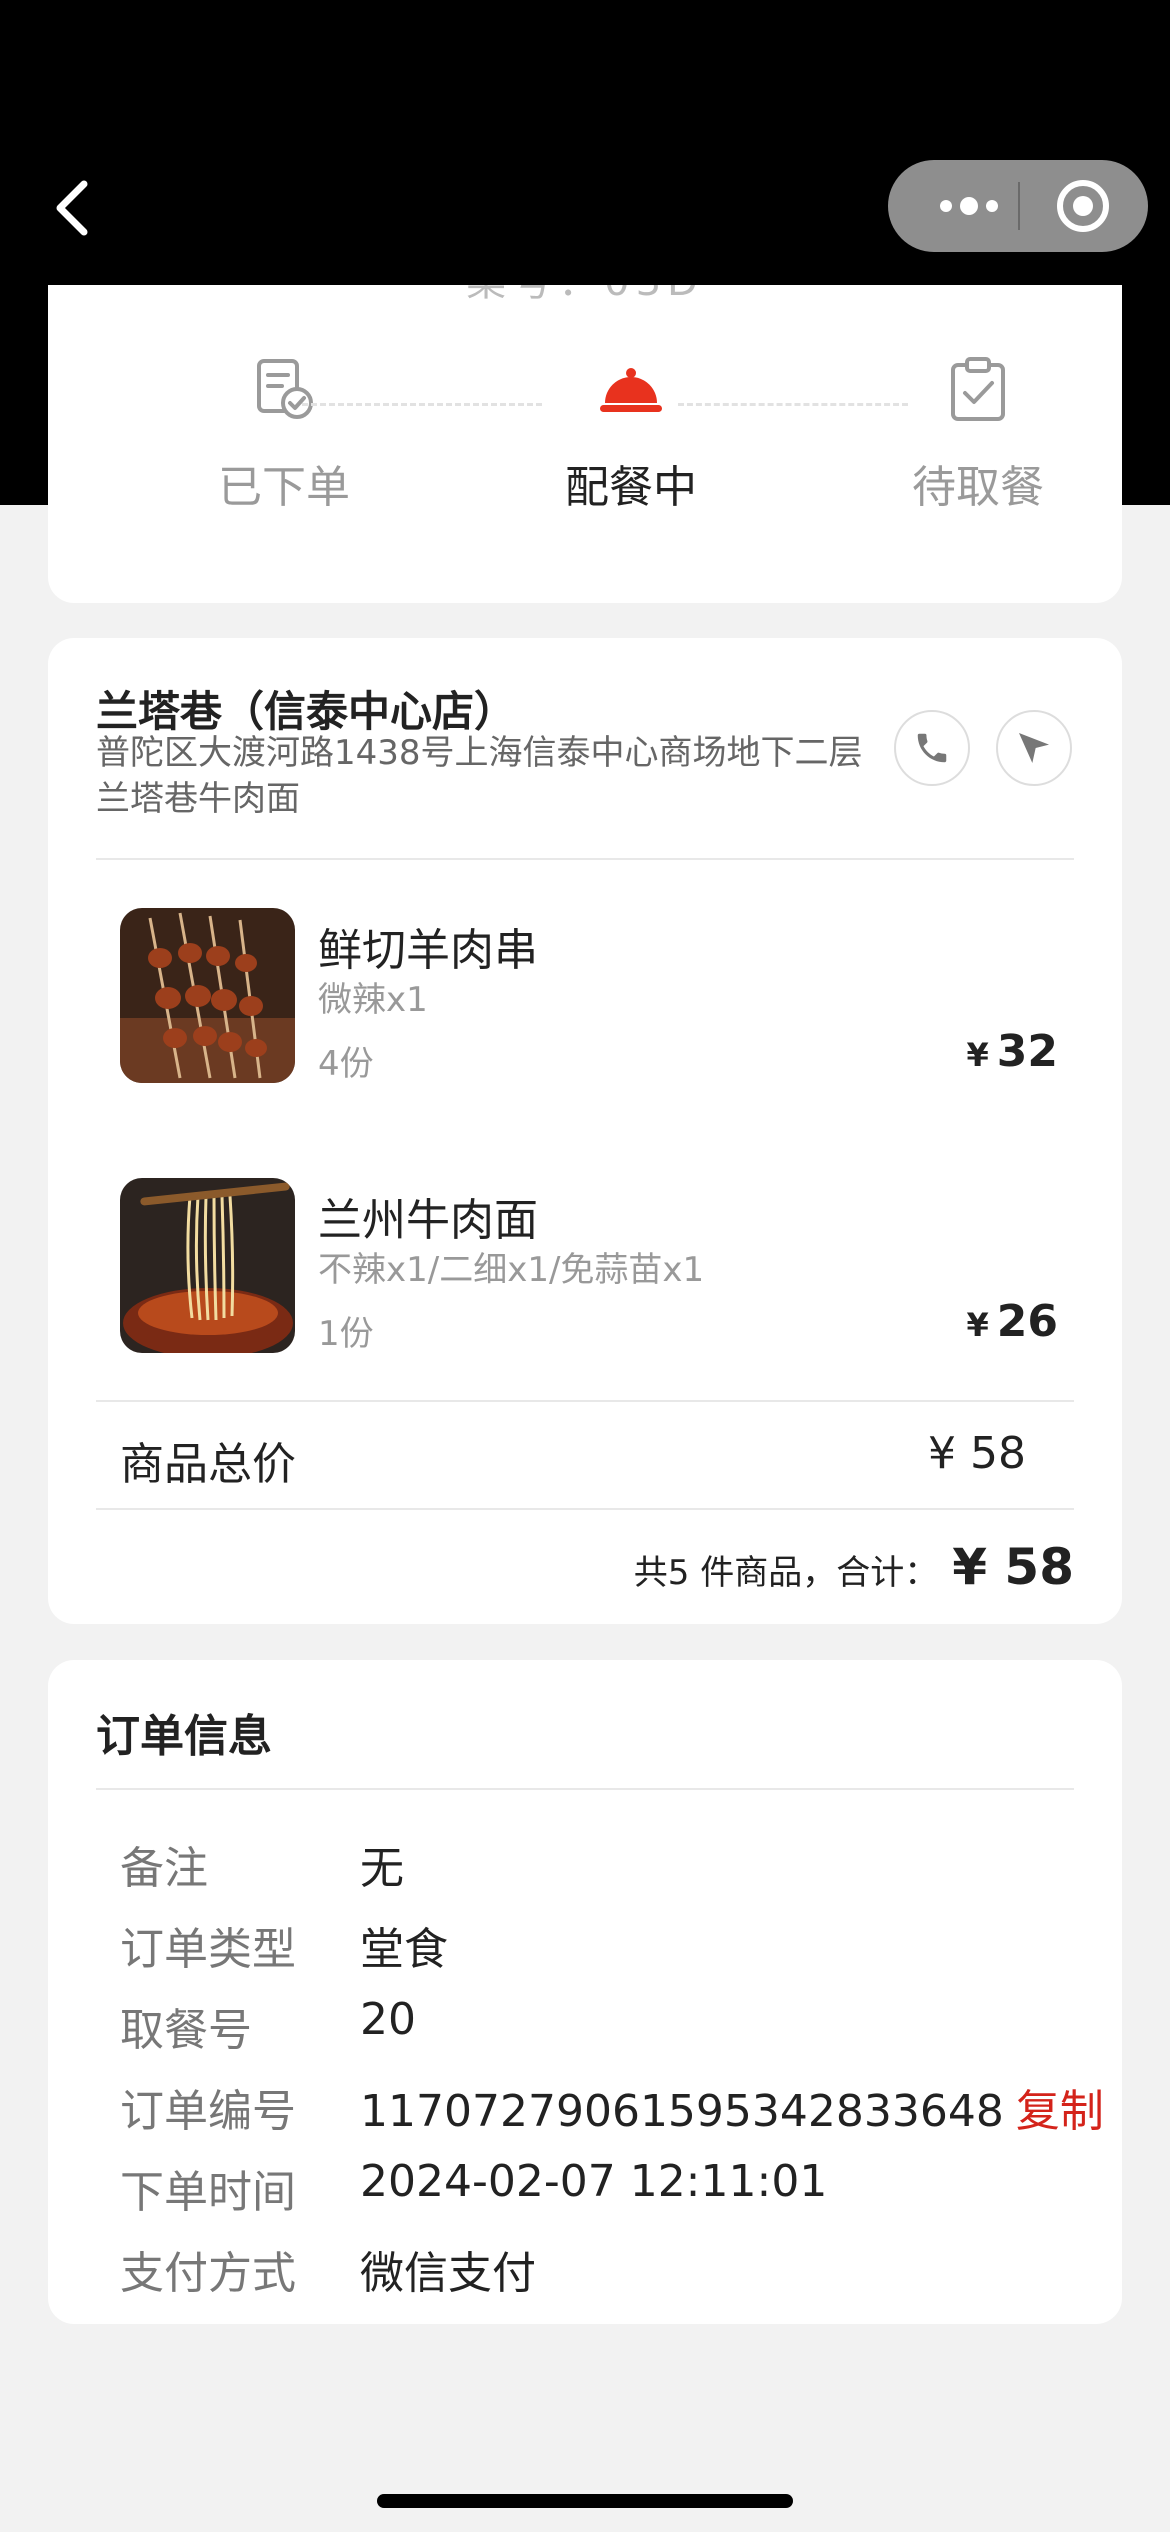 This screenshot has height=2532, width=1170. Describe the element at coordinates (585, 296) in the screenshot. I see `table-number-peek: 桌号：03D` at that location.